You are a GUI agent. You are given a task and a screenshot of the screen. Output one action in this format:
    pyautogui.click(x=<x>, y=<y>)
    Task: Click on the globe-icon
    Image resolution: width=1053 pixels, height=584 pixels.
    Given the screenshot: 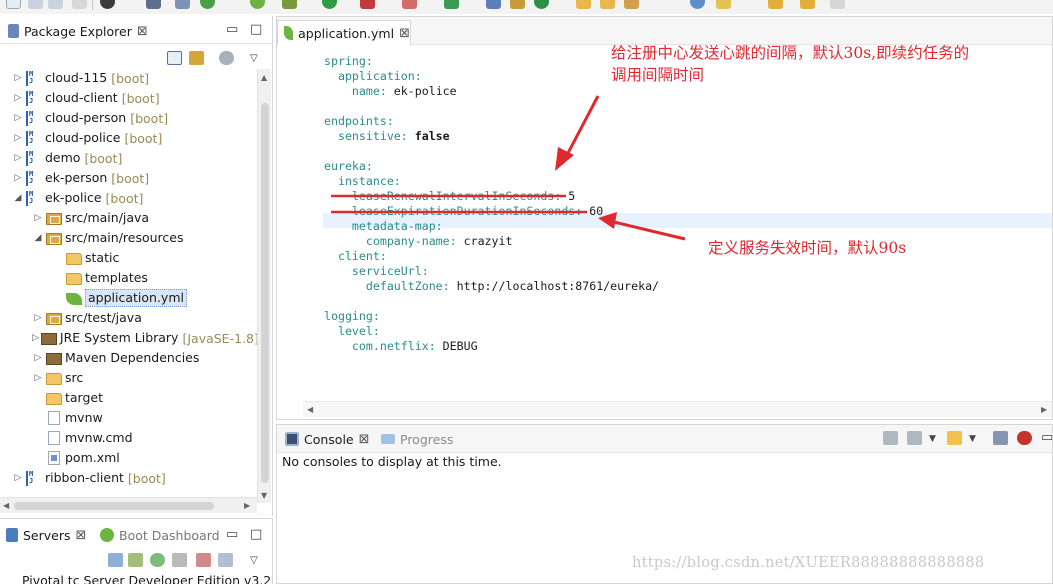 What is the action you would take?
    pyautogui.click(x=697, y=4)
    